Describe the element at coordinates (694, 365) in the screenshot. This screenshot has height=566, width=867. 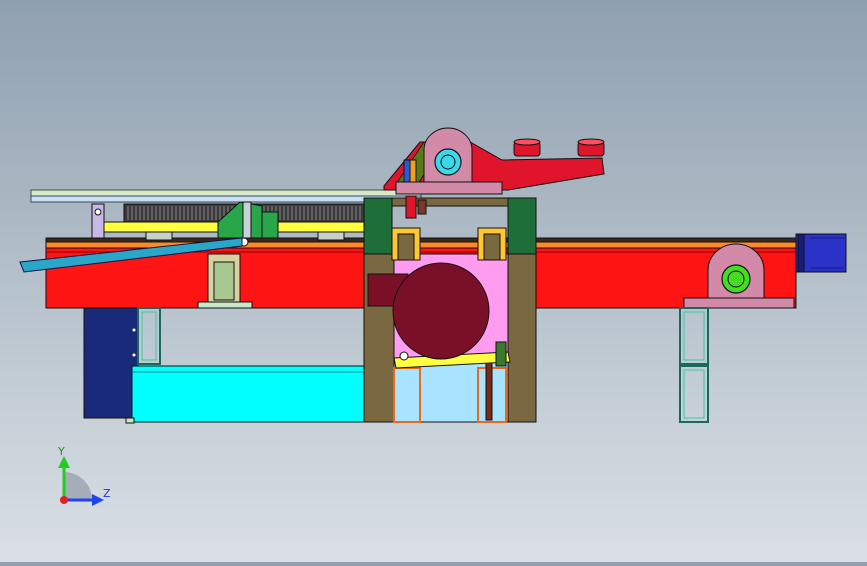
I see `right-legs` at that location.